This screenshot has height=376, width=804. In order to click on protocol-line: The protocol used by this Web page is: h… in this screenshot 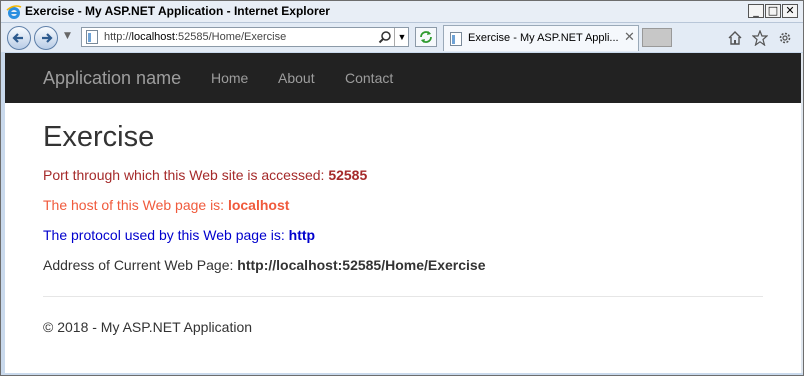, I will do `click(179, 235)`.